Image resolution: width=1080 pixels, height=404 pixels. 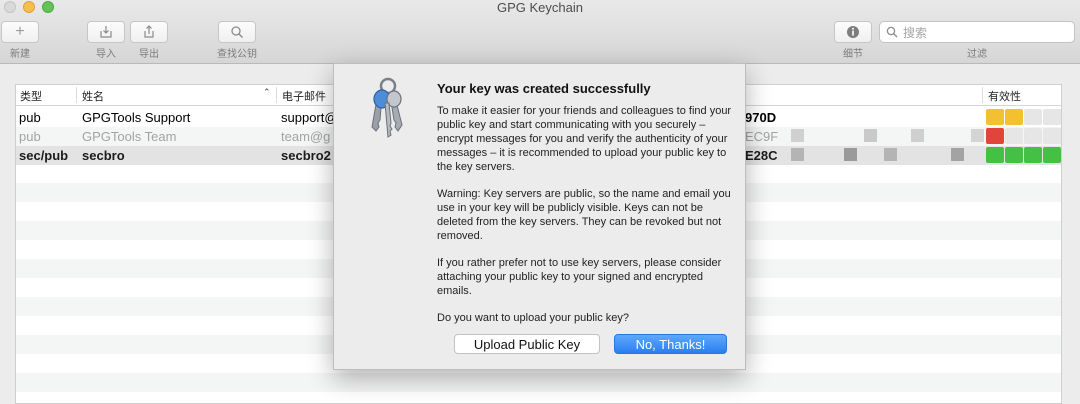 What do you see at coordinates (977, 54) in the screenshot?
I see `filter-label: 过滤` at bounding box center [977, 54].